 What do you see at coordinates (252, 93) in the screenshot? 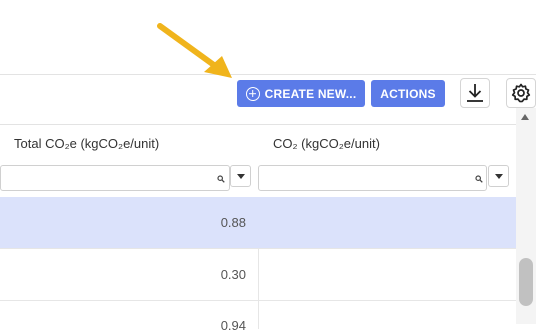
I see `plus-circle-icon` at bounding box center [252, 93].